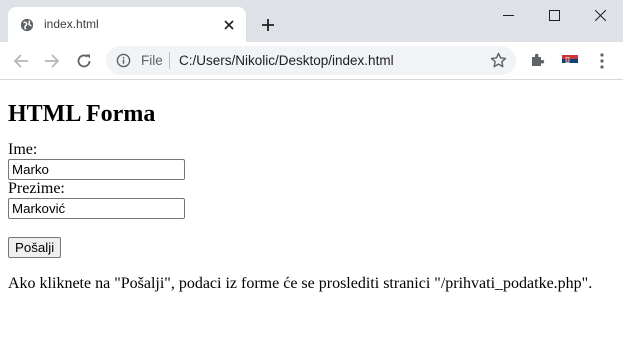  What do you see at coordinates (71, 24) in the screenshot?
I see `tab-title: index.html` at bounding box center [71, 24].